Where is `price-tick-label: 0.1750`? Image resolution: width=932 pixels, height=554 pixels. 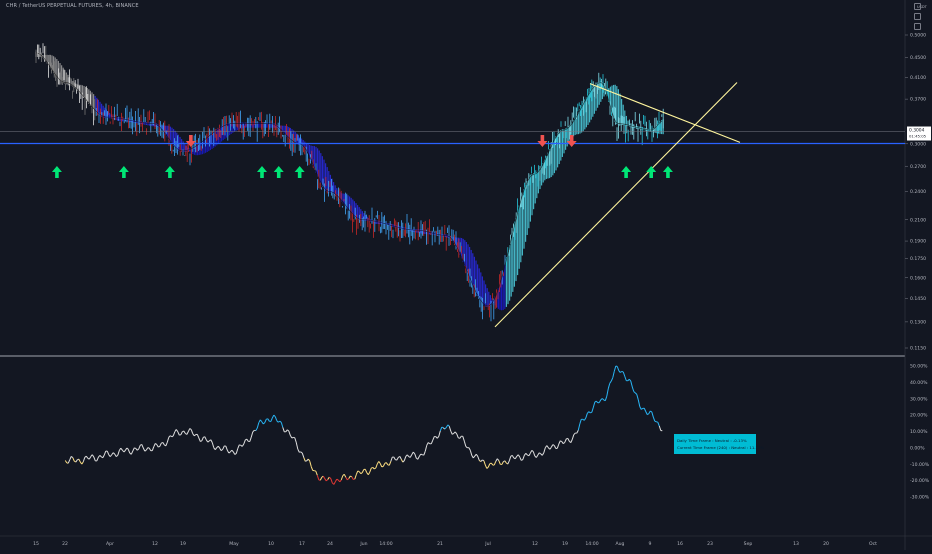
price-tick-label: 0.1750 is located at coordinates (918, 259).